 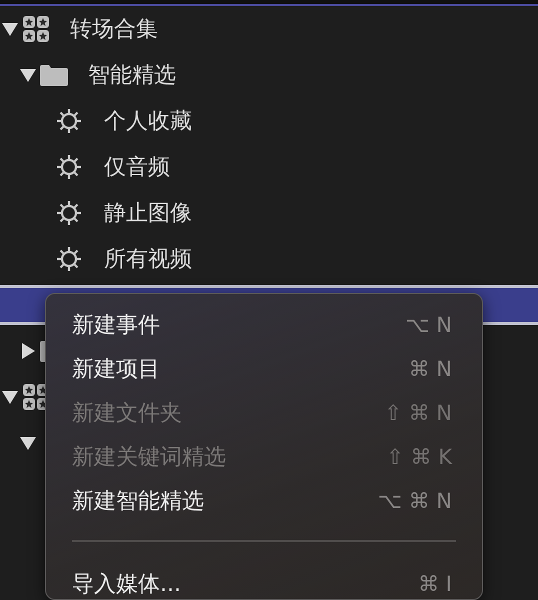 What do you see at coordinates (418, 413) in the screenshot?
I see `shortcut-label: ⇧ ⌘ N` at bounding box center [418, 413].